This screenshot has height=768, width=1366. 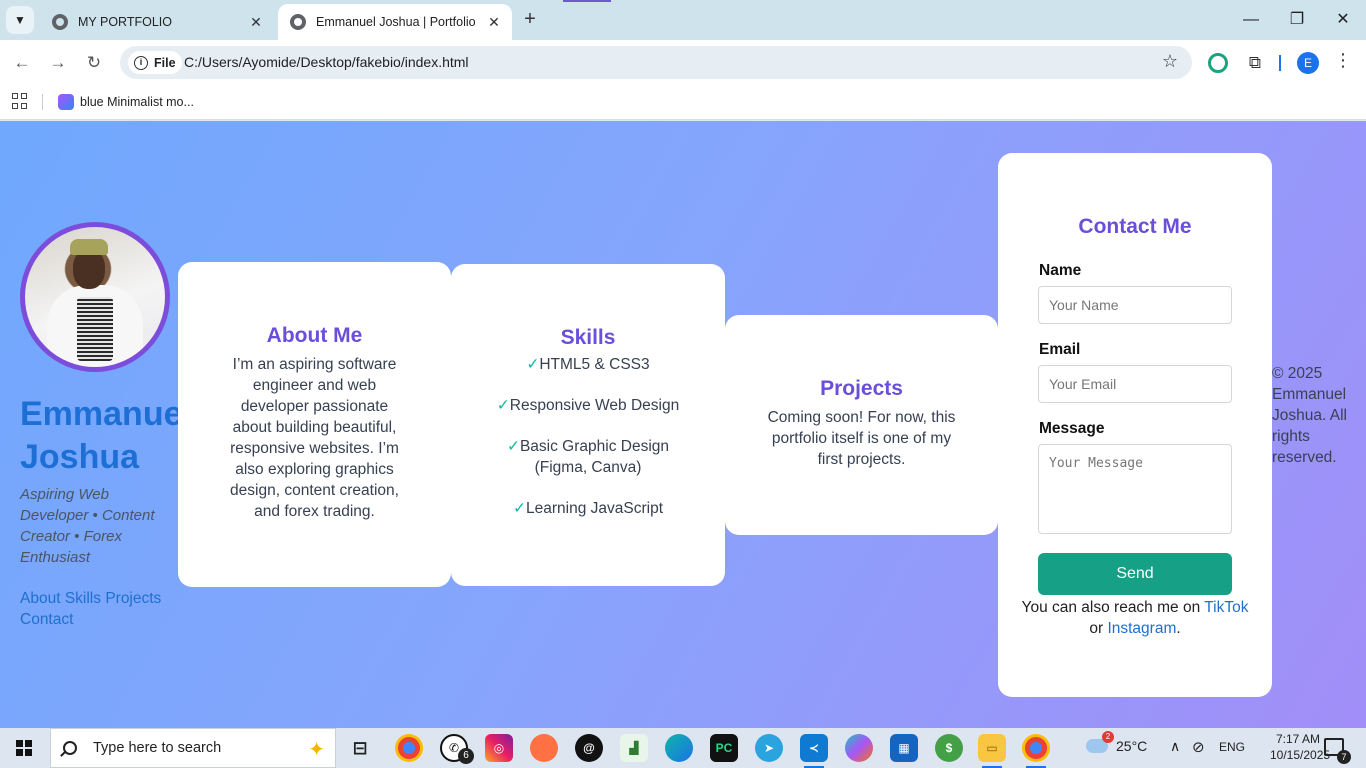 What do you see at coordinates (1060, 349) in the screenshot?
I see `email-label: Email` at bounding box center [1060, 349].